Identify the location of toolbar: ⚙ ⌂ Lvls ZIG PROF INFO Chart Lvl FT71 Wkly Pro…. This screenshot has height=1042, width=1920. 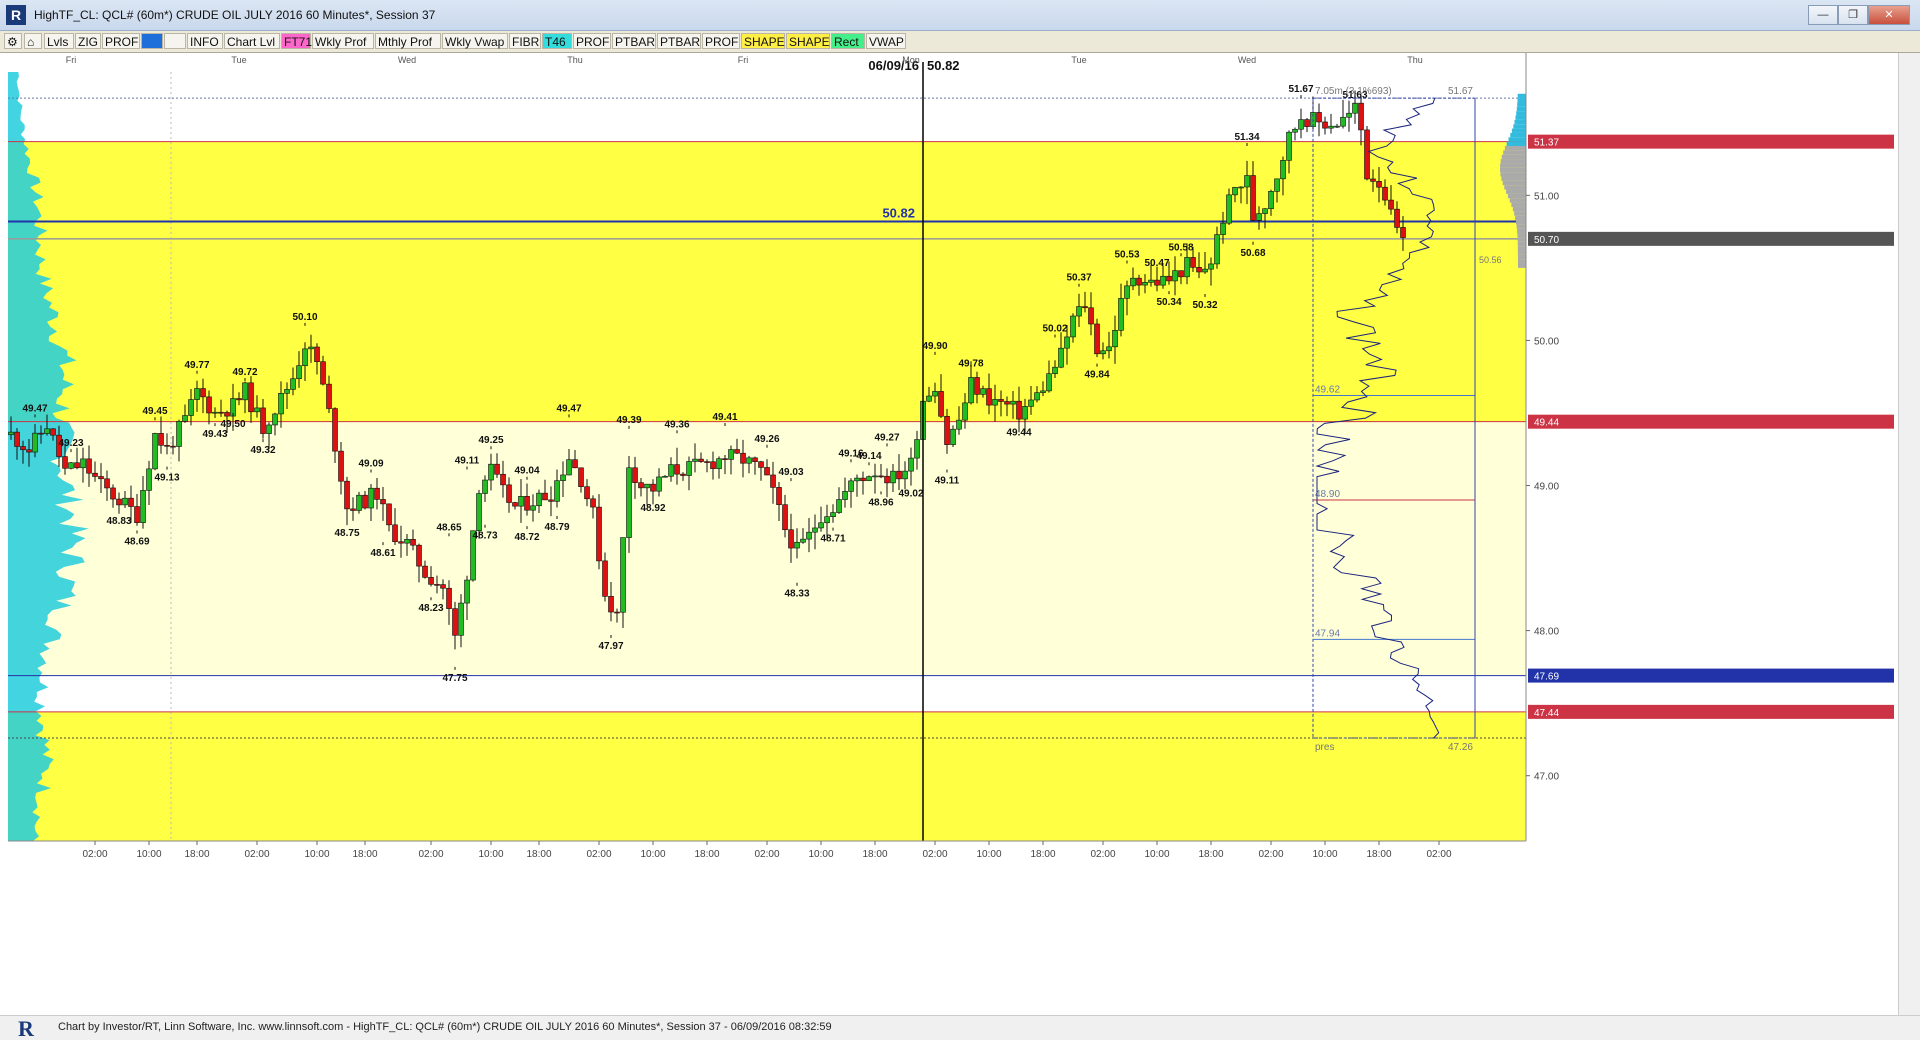
(960, 42).